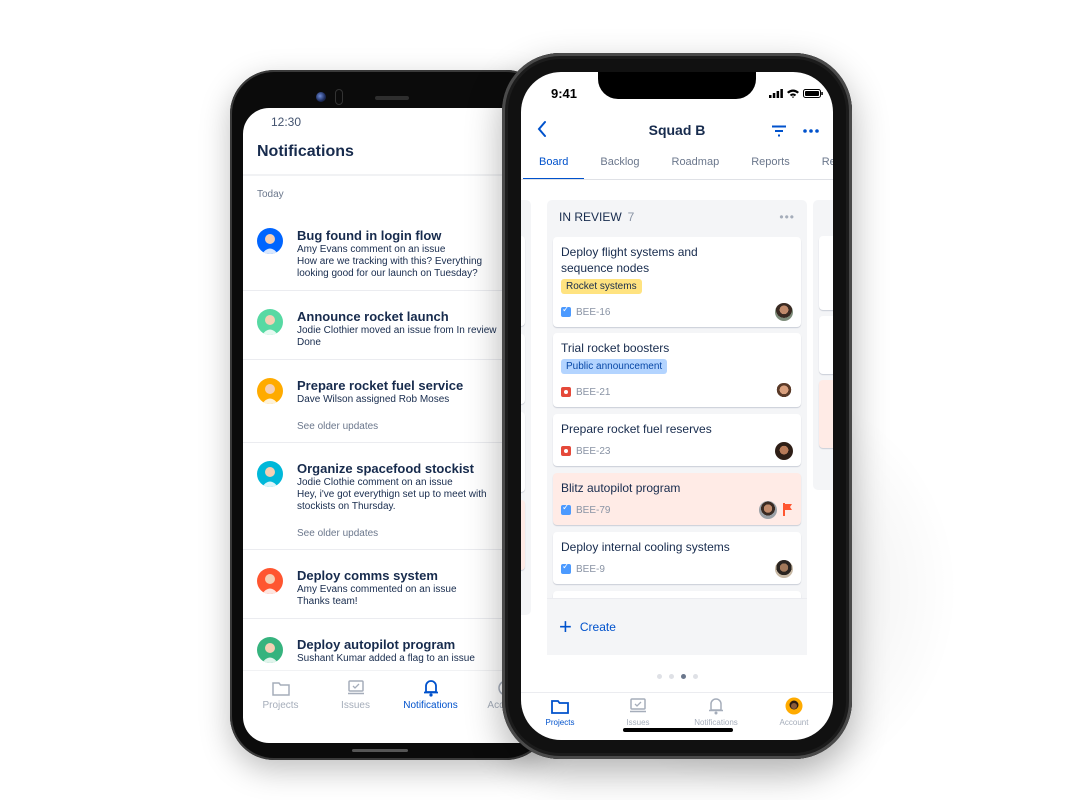 This screenshot has height=800, width=1080. I want to click on tab-label: Notifications, so click(430, 705).